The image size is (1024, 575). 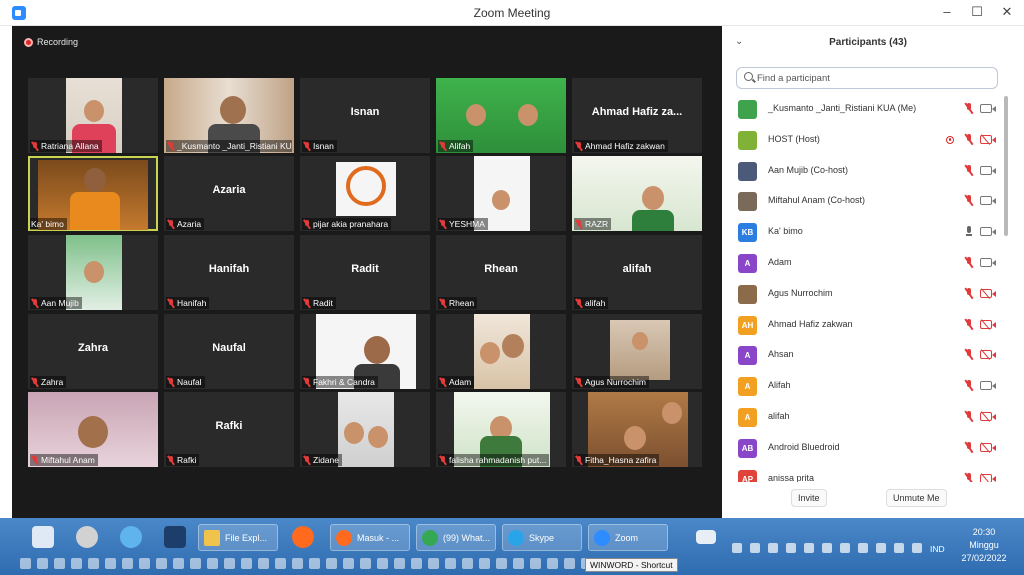 I want to click on firefox-icon, so click(x=303, y=537).